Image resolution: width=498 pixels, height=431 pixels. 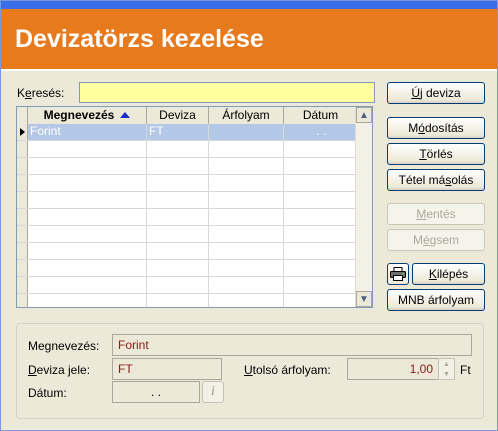 I want to click on row-indicator, so click(x=22, y=132).